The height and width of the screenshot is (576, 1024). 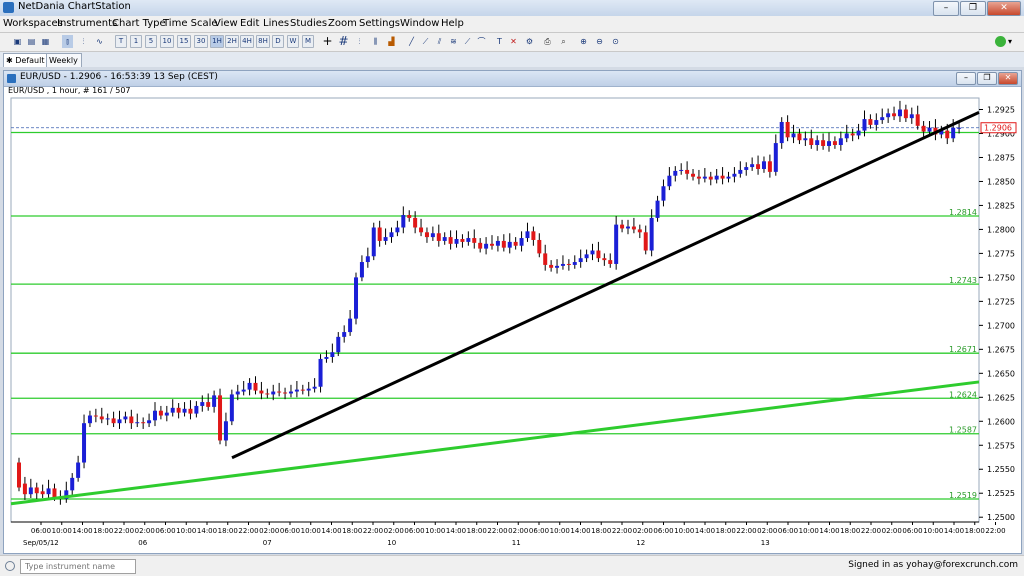 I want to click on trend-line-icon: ⟋, so click(x=425, y=41).